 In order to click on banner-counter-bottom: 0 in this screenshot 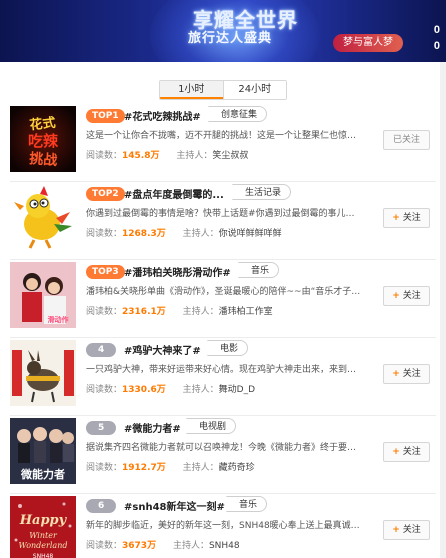, I will do `click(436, 46)`.